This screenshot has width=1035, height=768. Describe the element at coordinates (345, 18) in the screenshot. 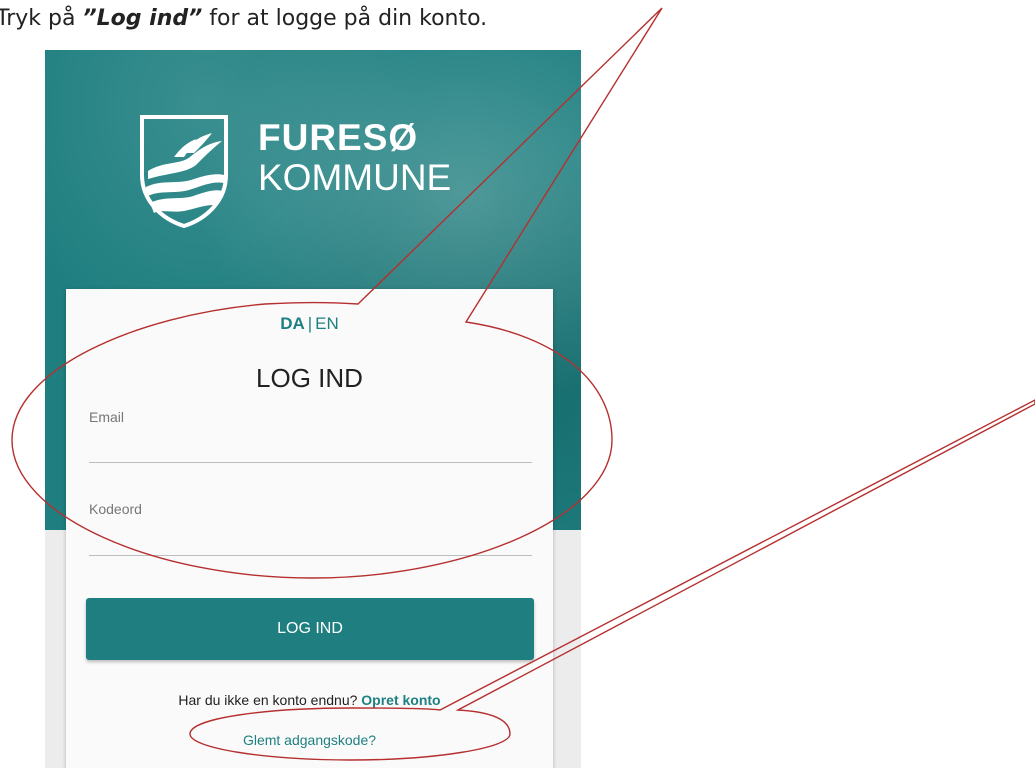

I see `instruction-suffix: for at logge på din konto.` at that location.